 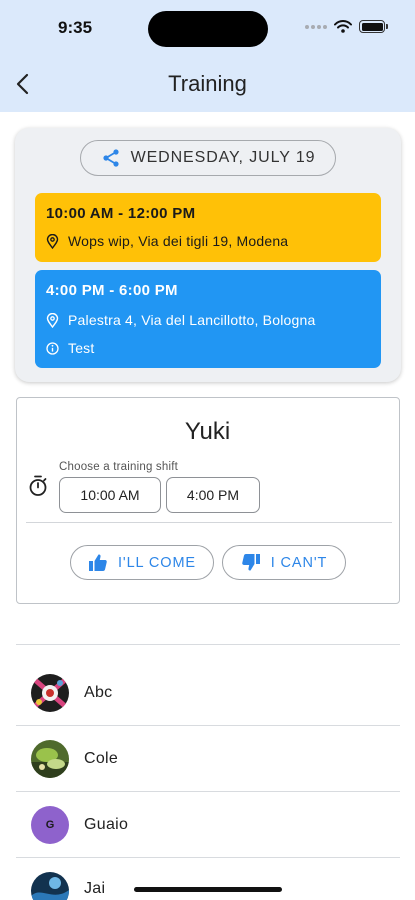 I want to click on avatar: G, so click(x=50, y=825).